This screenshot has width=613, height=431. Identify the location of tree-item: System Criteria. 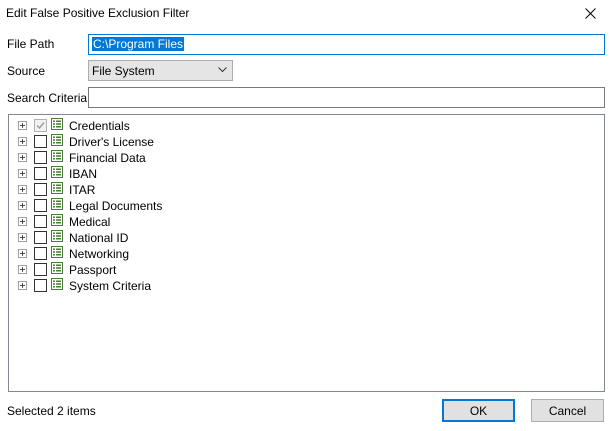
(306, 285).